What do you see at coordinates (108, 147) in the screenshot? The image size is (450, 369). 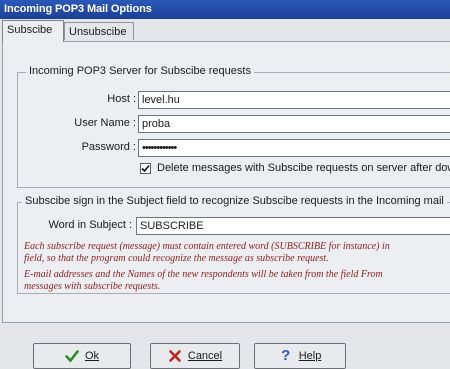 I see `password-label: Password :` at bounding box center [108, 147].